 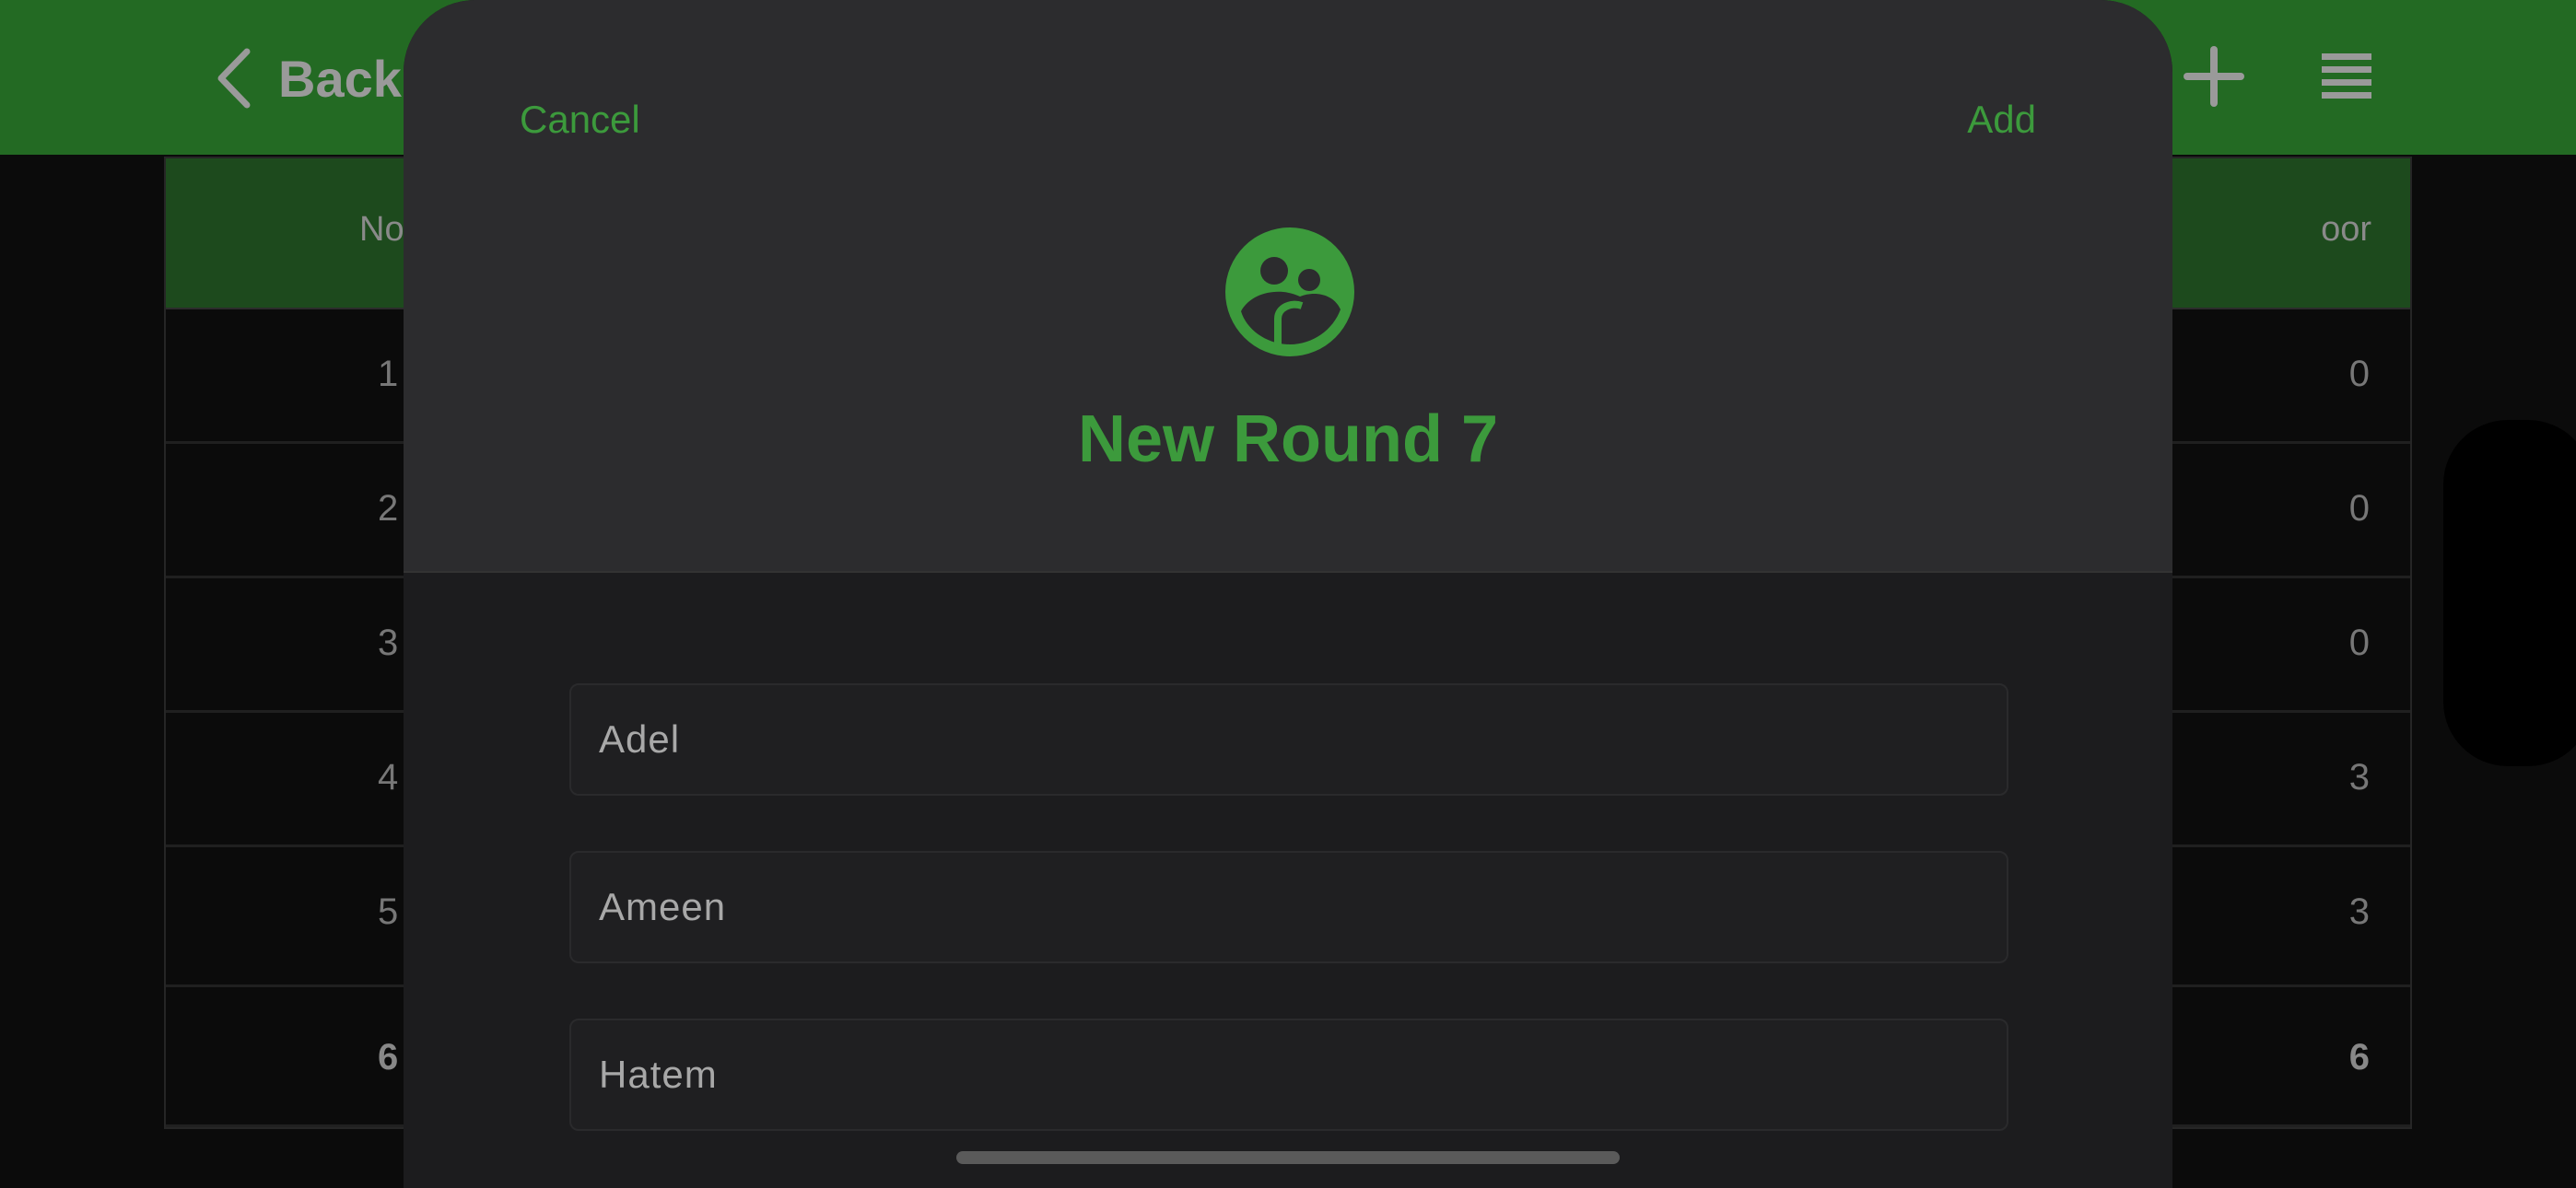 I want to click on cancel-button: Cancel, so click(x=580, y=120).